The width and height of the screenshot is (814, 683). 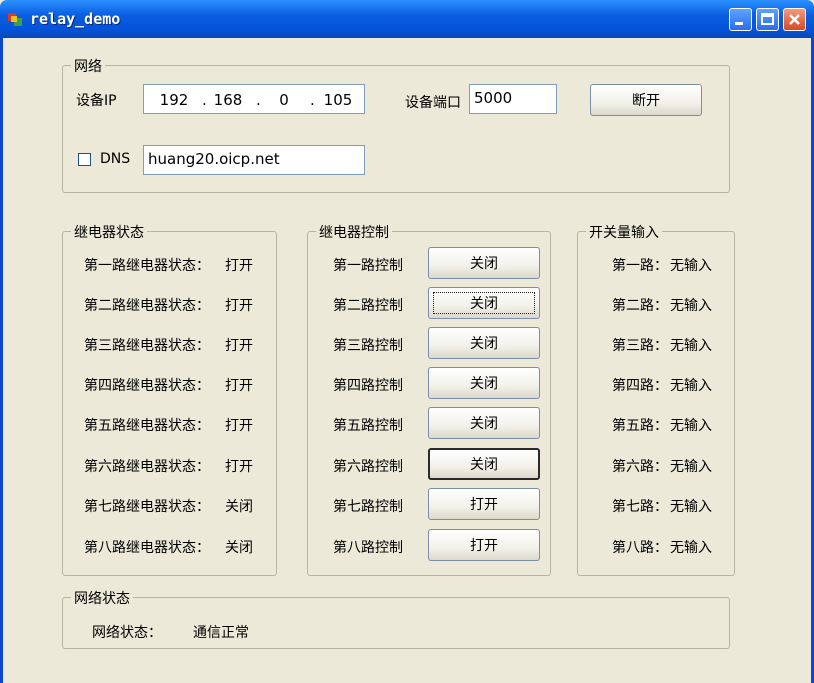 I want to click on switch-input-label: 第七路：, so click(x=640, y=507).